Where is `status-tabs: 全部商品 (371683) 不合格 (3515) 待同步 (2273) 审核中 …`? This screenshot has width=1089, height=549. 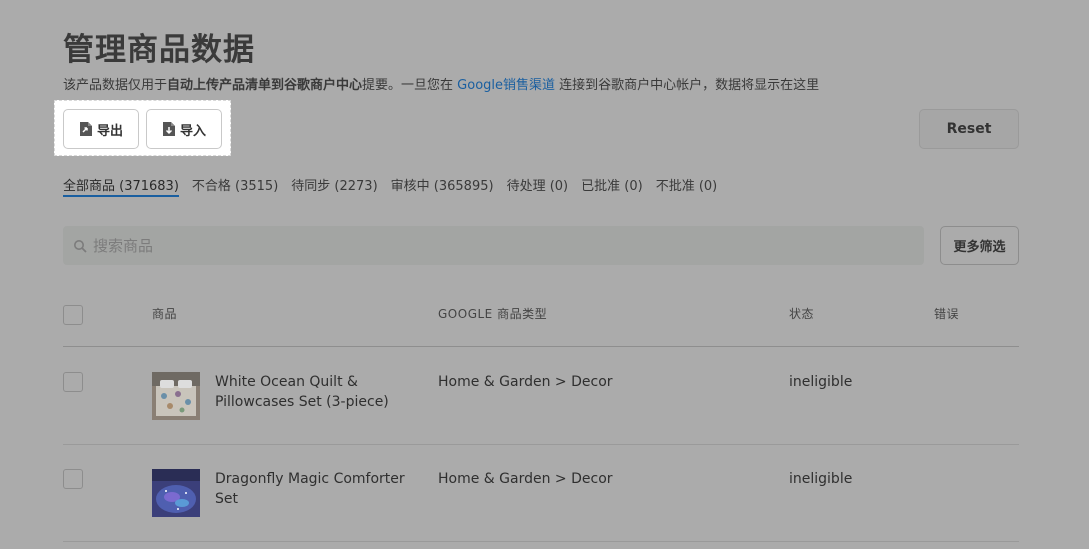
status-tabs: 全部商品 (371683) 不合格 (3515) 待同步 (2273) 审核中 … is located at coordinates (390, 186).